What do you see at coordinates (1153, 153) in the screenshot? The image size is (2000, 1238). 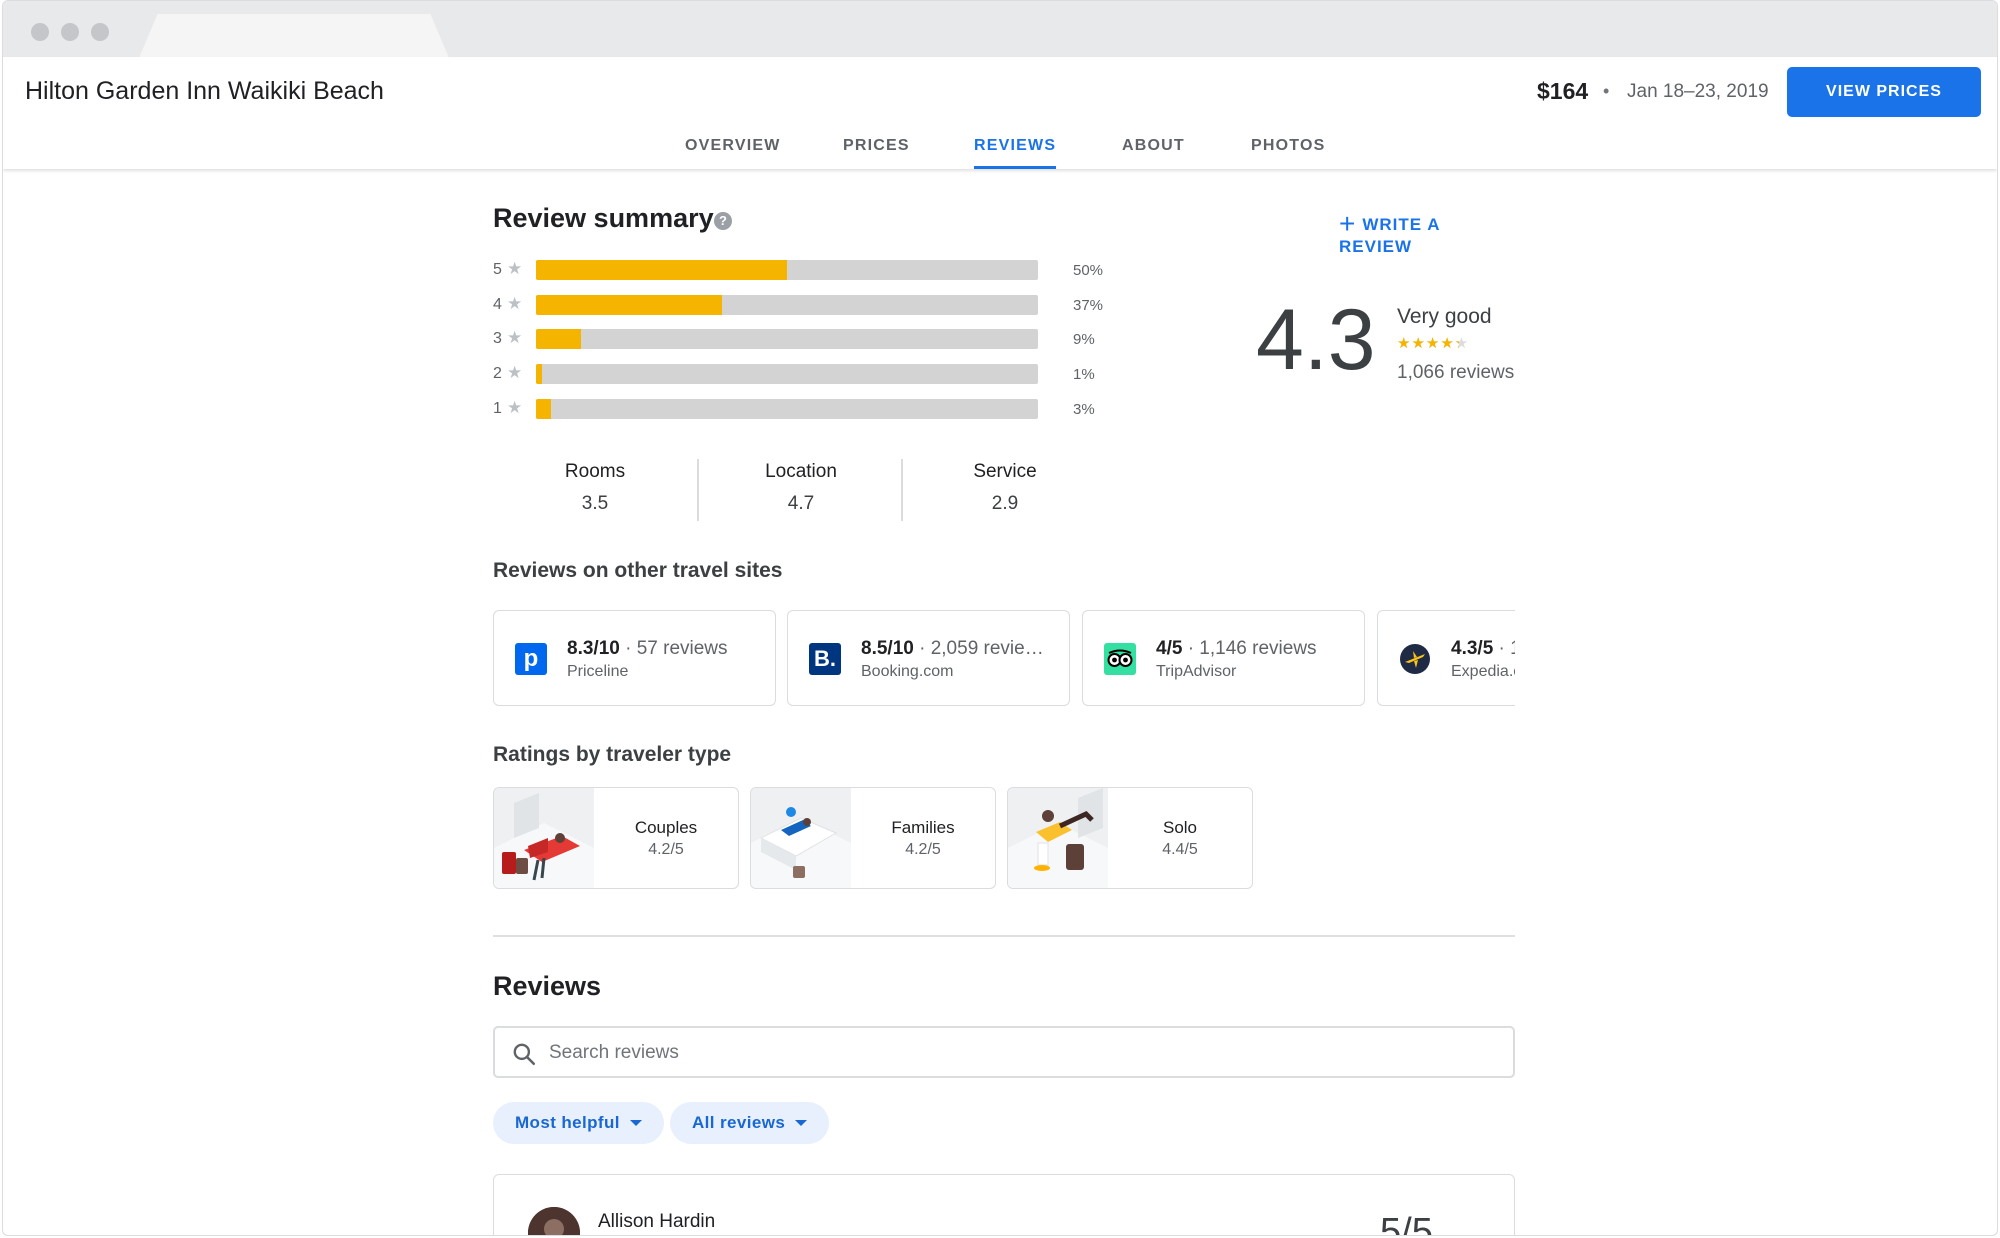 I see `tab-about: ABOUT` at bounding box center [1153, 153].